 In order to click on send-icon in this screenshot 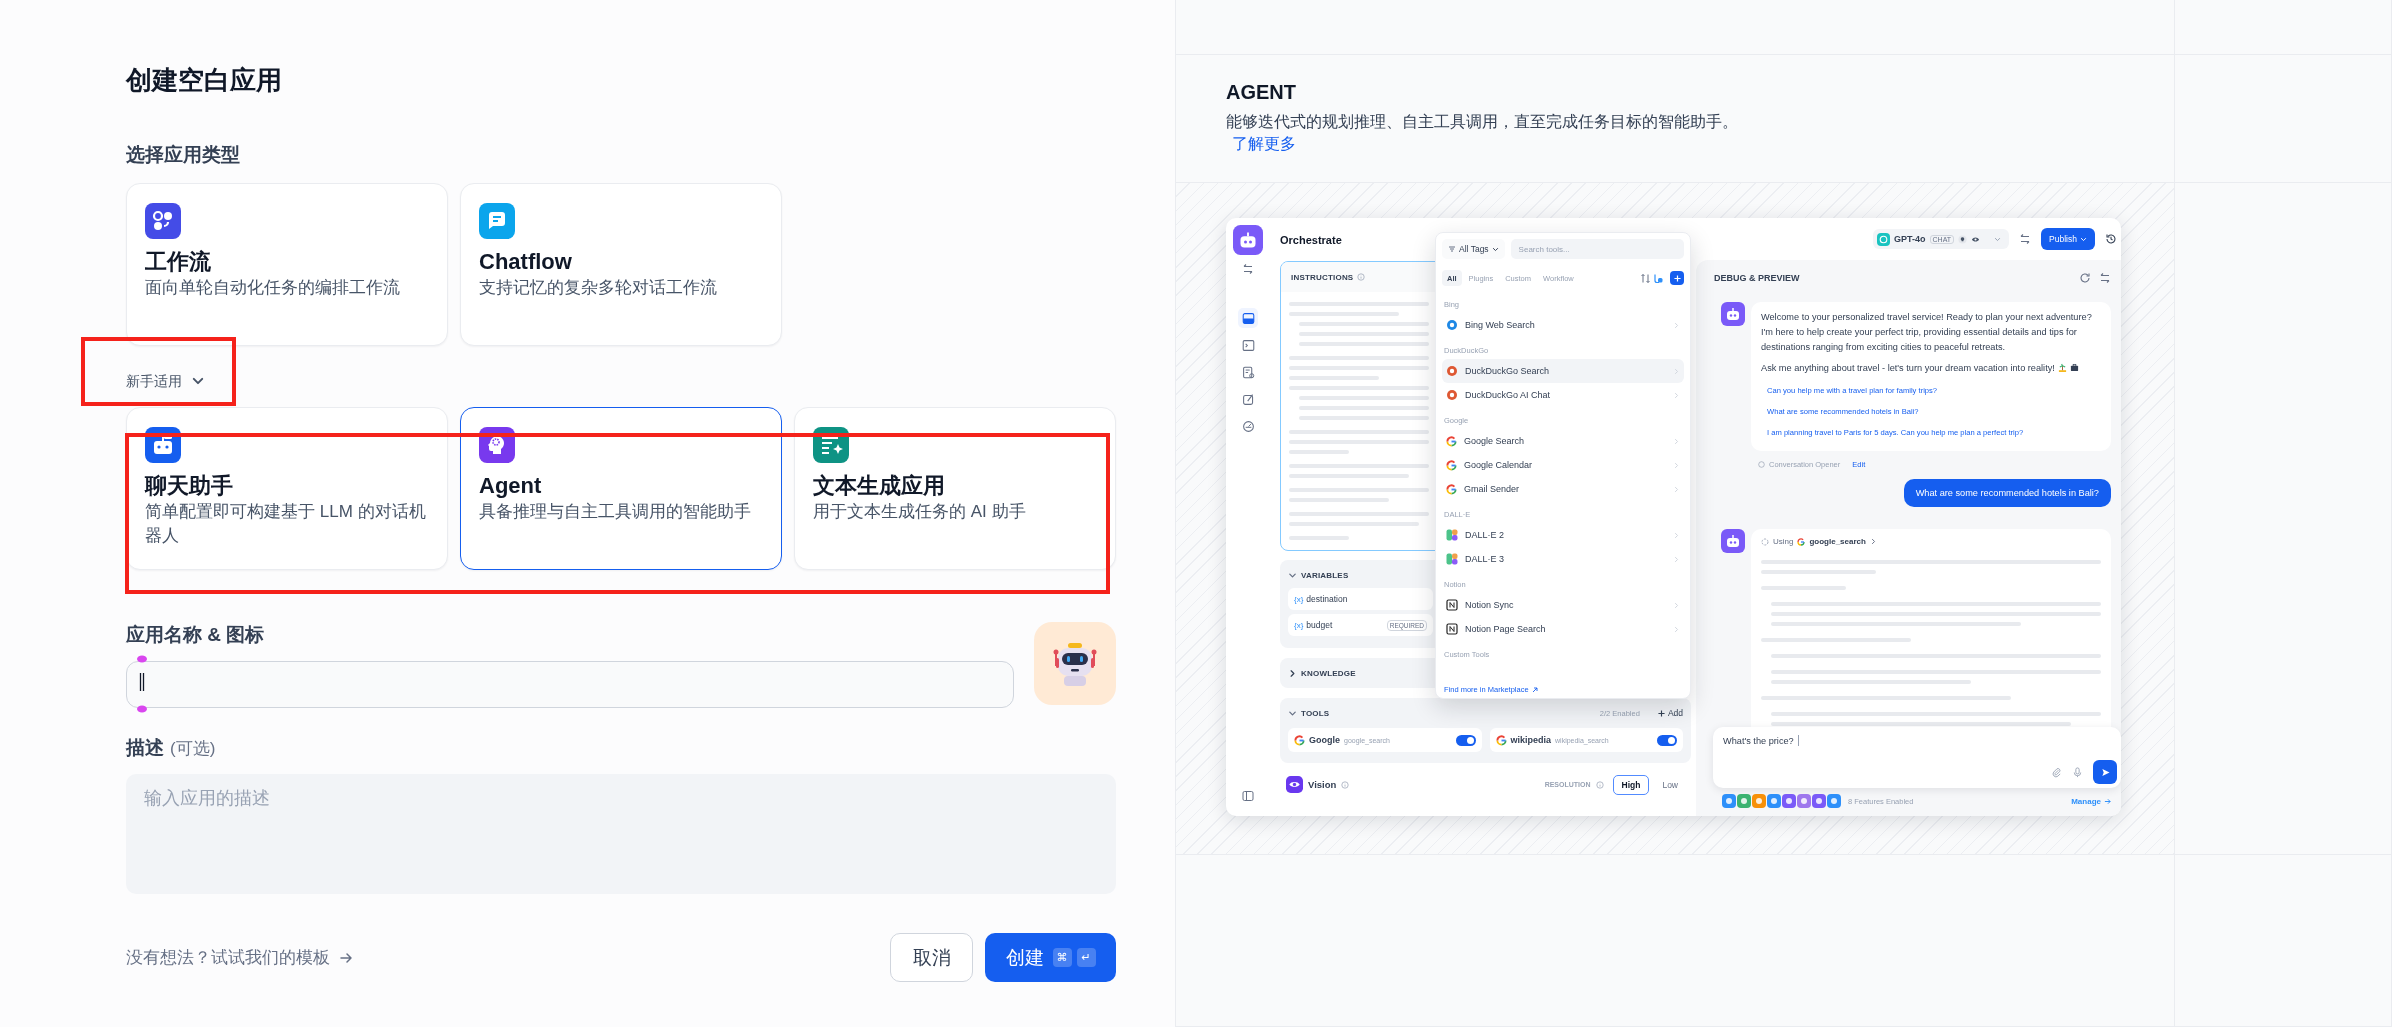, I will do `click(2105, 772)`.